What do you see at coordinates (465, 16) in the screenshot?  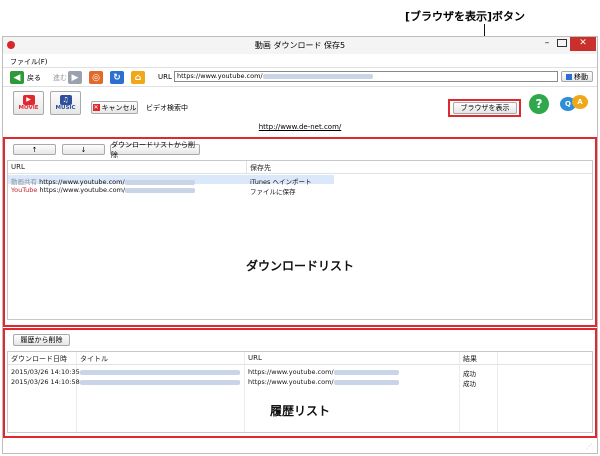 I see `callout-label: [ブラウザを表示]ボタン` at bounding box center [465, 16].